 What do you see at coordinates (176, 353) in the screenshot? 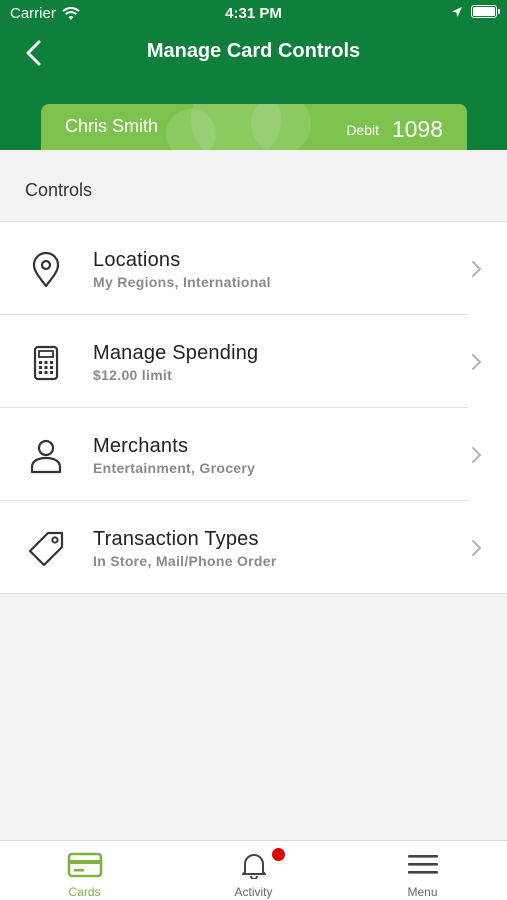
I see `row-title: Manage Spending` at bounding box center [176, 353].